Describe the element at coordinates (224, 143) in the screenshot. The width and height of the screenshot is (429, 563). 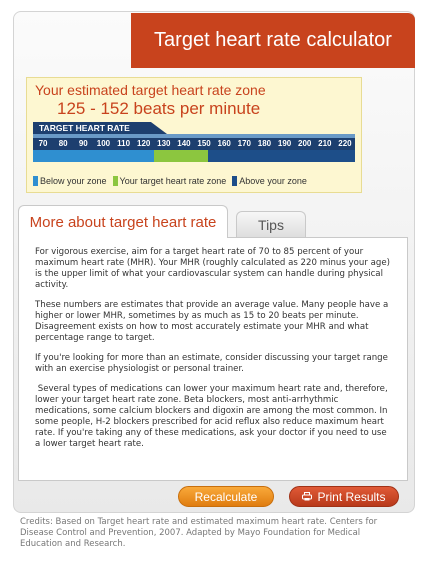
I see `scale-tick-label: 160` at that location.